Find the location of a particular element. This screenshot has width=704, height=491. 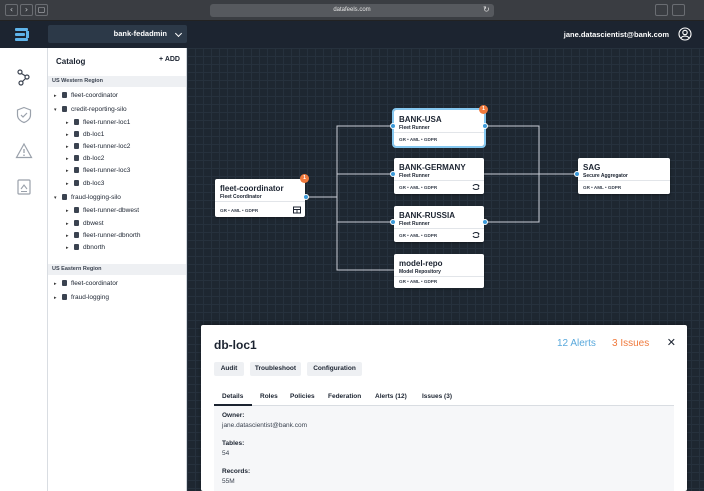

tab-policies: Policies is located at coordinates (302, 396).